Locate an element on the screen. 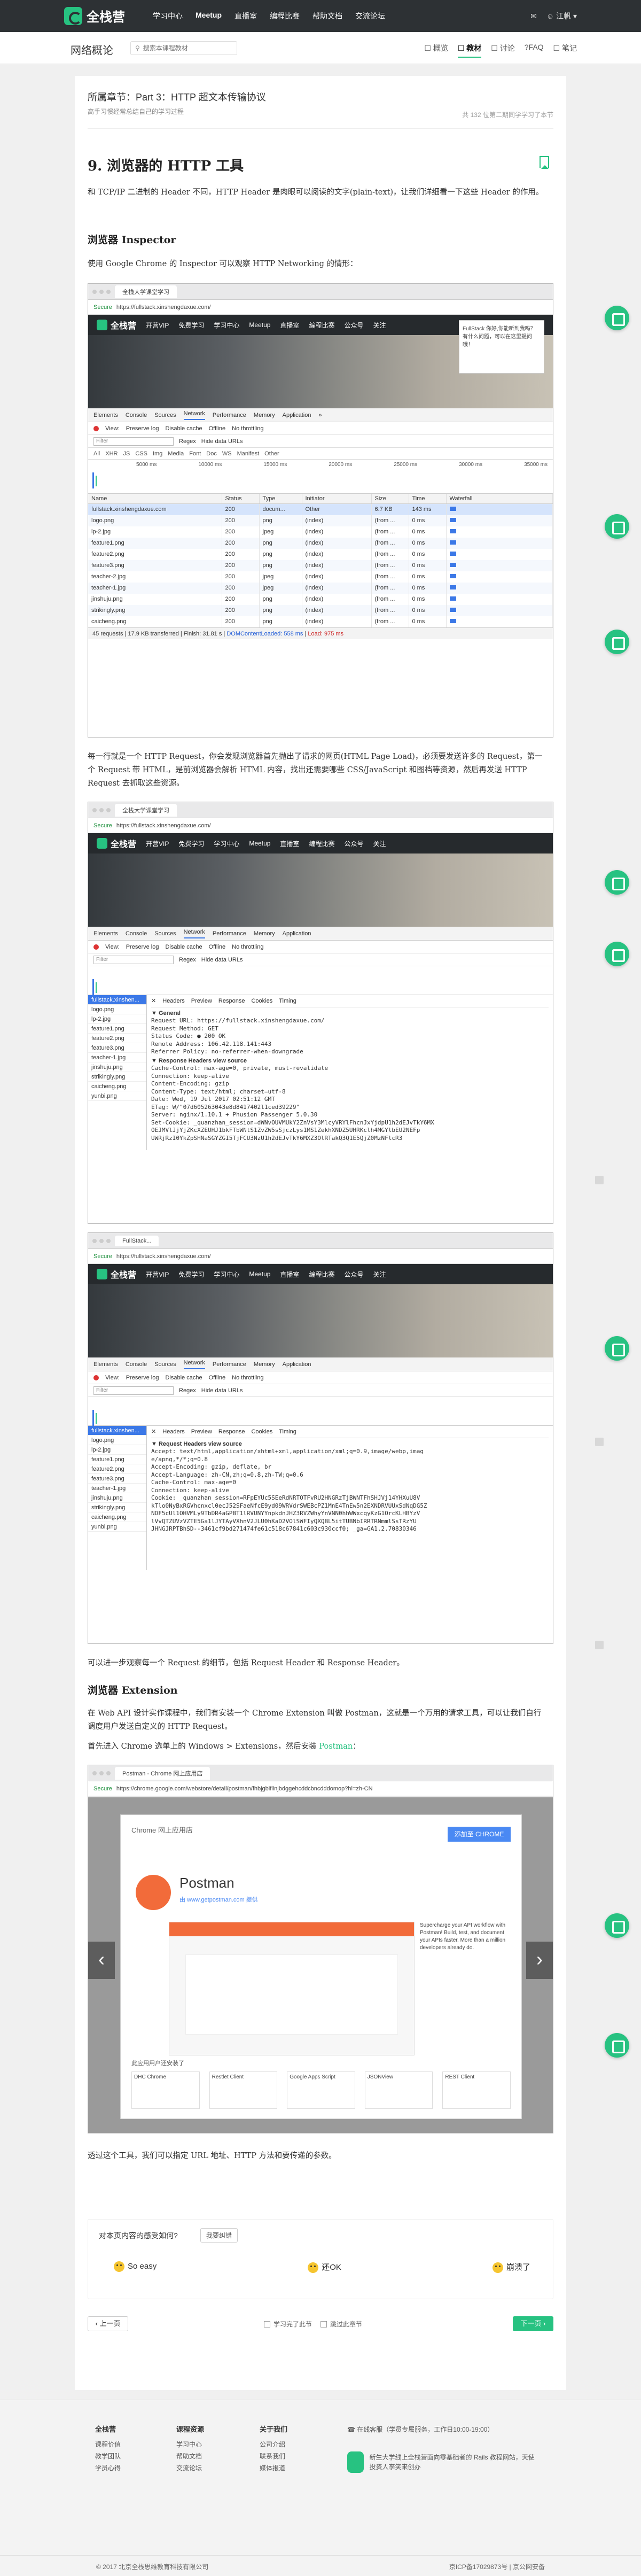 This screenshot has height=2576, width=641. site-nav-item: 学习中心 is located at coordinates (227, 844).